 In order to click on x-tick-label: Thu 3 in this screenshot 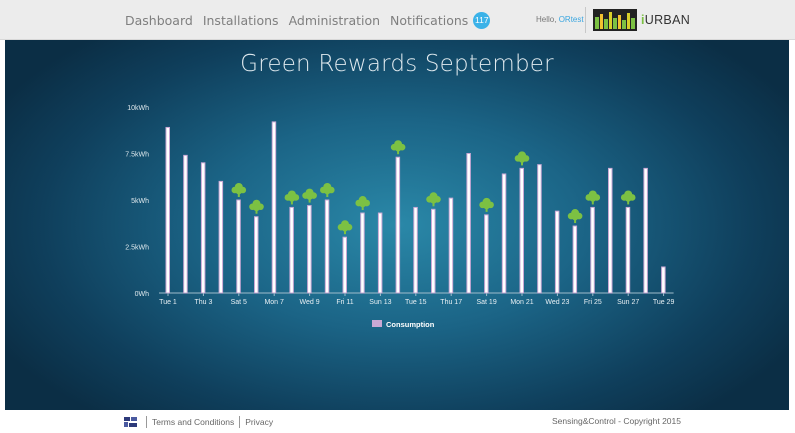, I will do `click(203, 302)`.